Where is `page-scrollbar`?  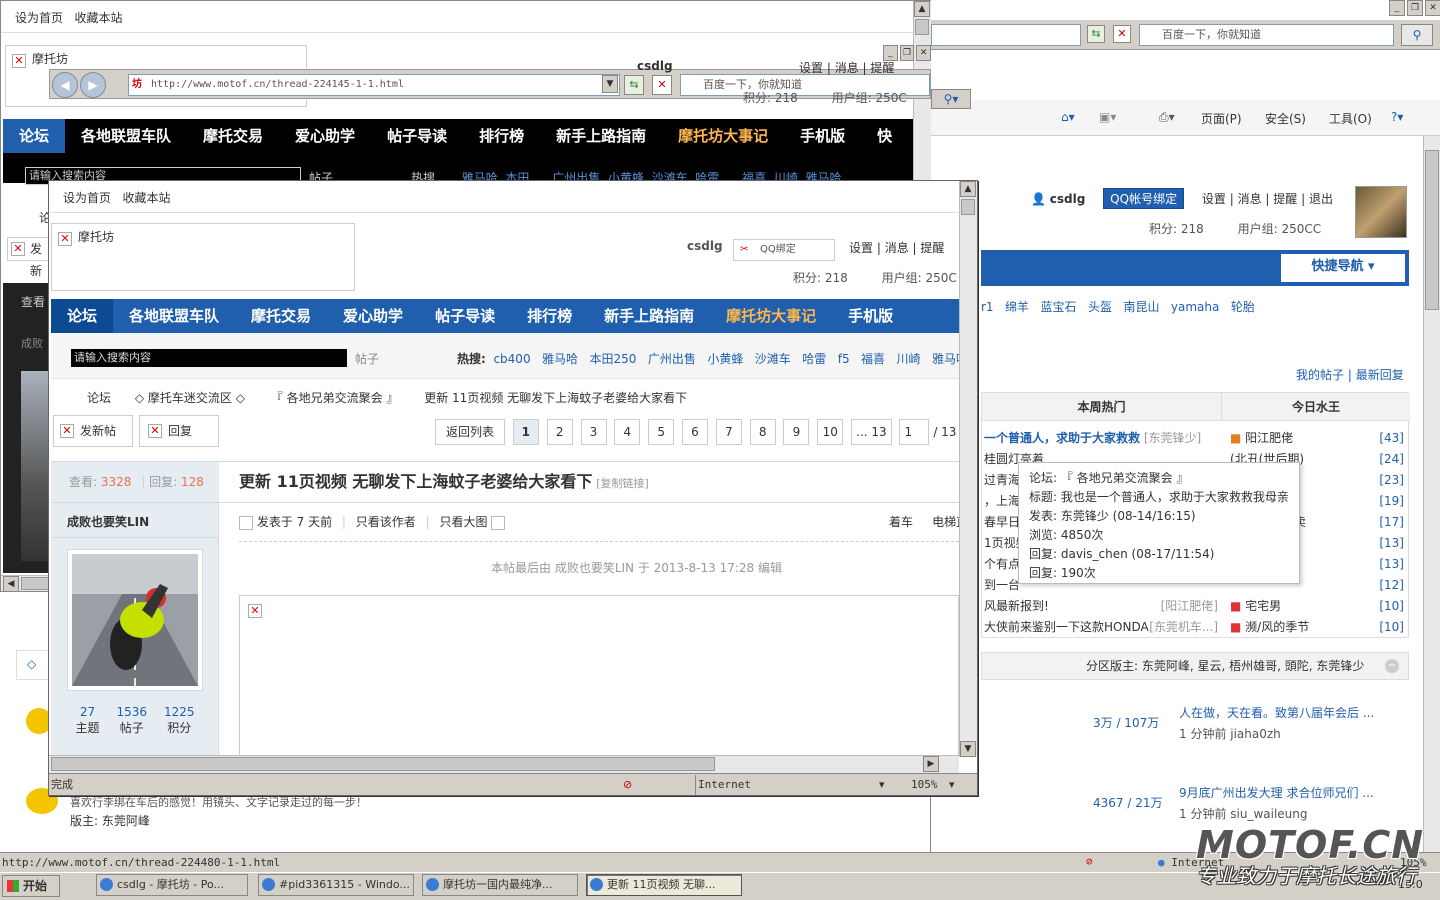 page-scrollbar is located at coordinates (1431, 494).